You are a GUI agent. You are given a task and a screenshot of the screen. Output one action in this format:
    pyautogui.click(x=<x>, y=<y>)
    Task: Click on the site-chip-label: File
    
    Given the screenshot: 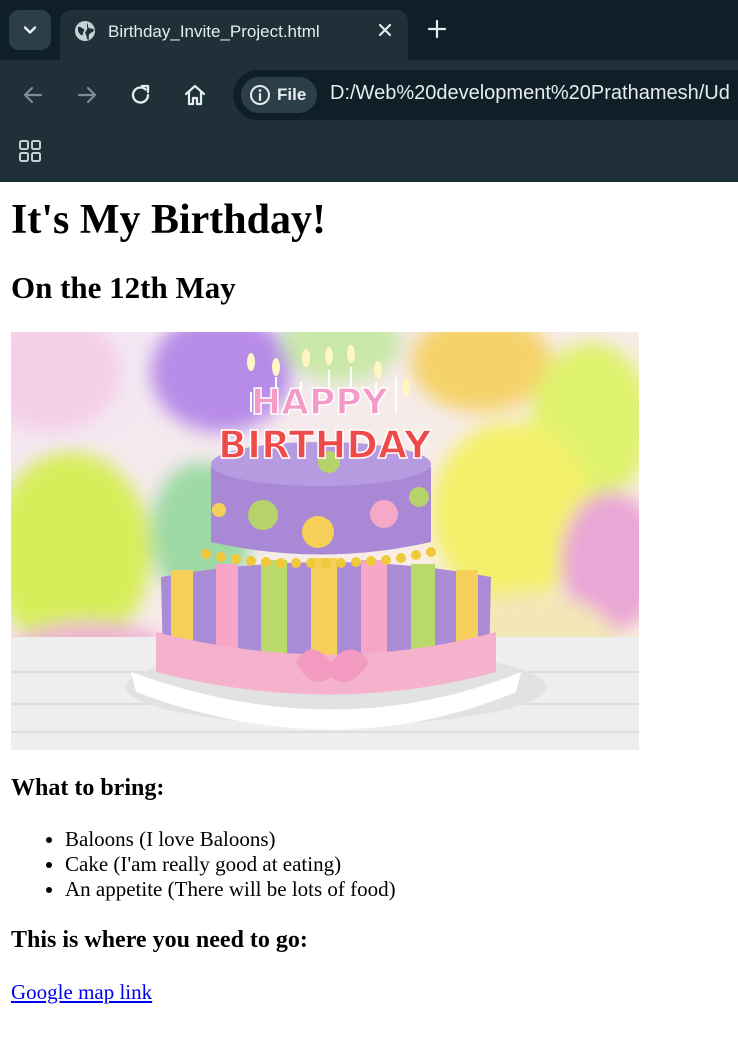 What is the action you would take?
    pyautogui.click(x=292, y=94)
    